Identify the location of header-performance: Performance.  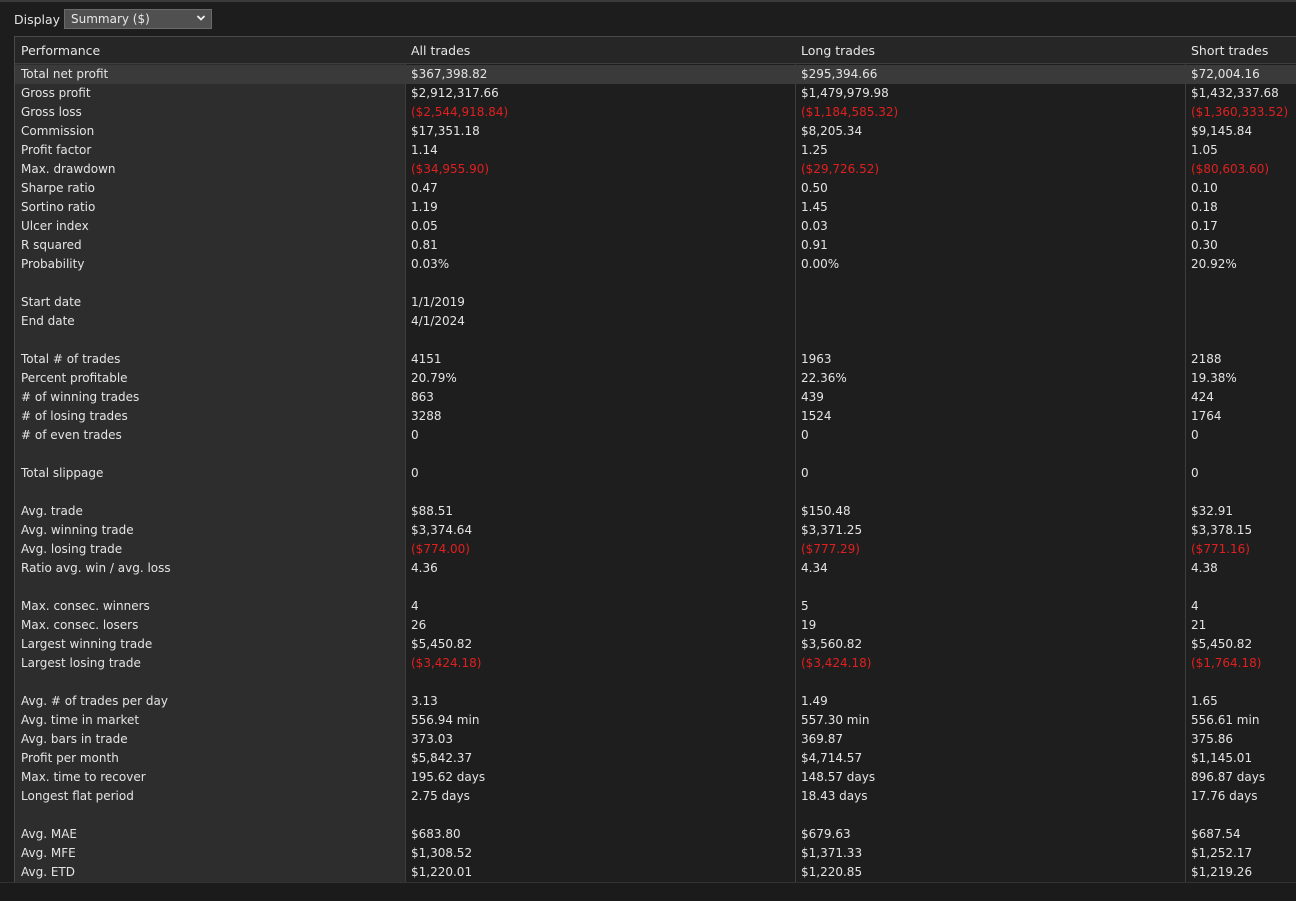
(60, 50).